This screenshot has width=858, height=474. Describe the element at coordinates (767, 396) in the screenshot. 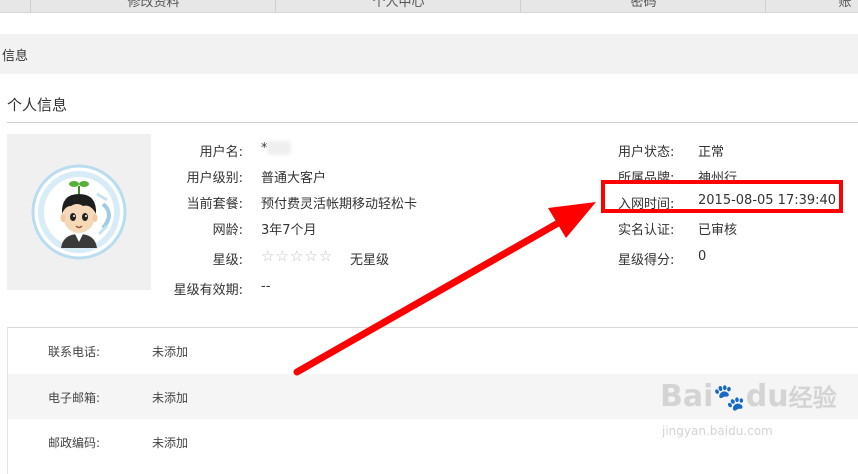

I see `watermark-logo-text: du` at that location.